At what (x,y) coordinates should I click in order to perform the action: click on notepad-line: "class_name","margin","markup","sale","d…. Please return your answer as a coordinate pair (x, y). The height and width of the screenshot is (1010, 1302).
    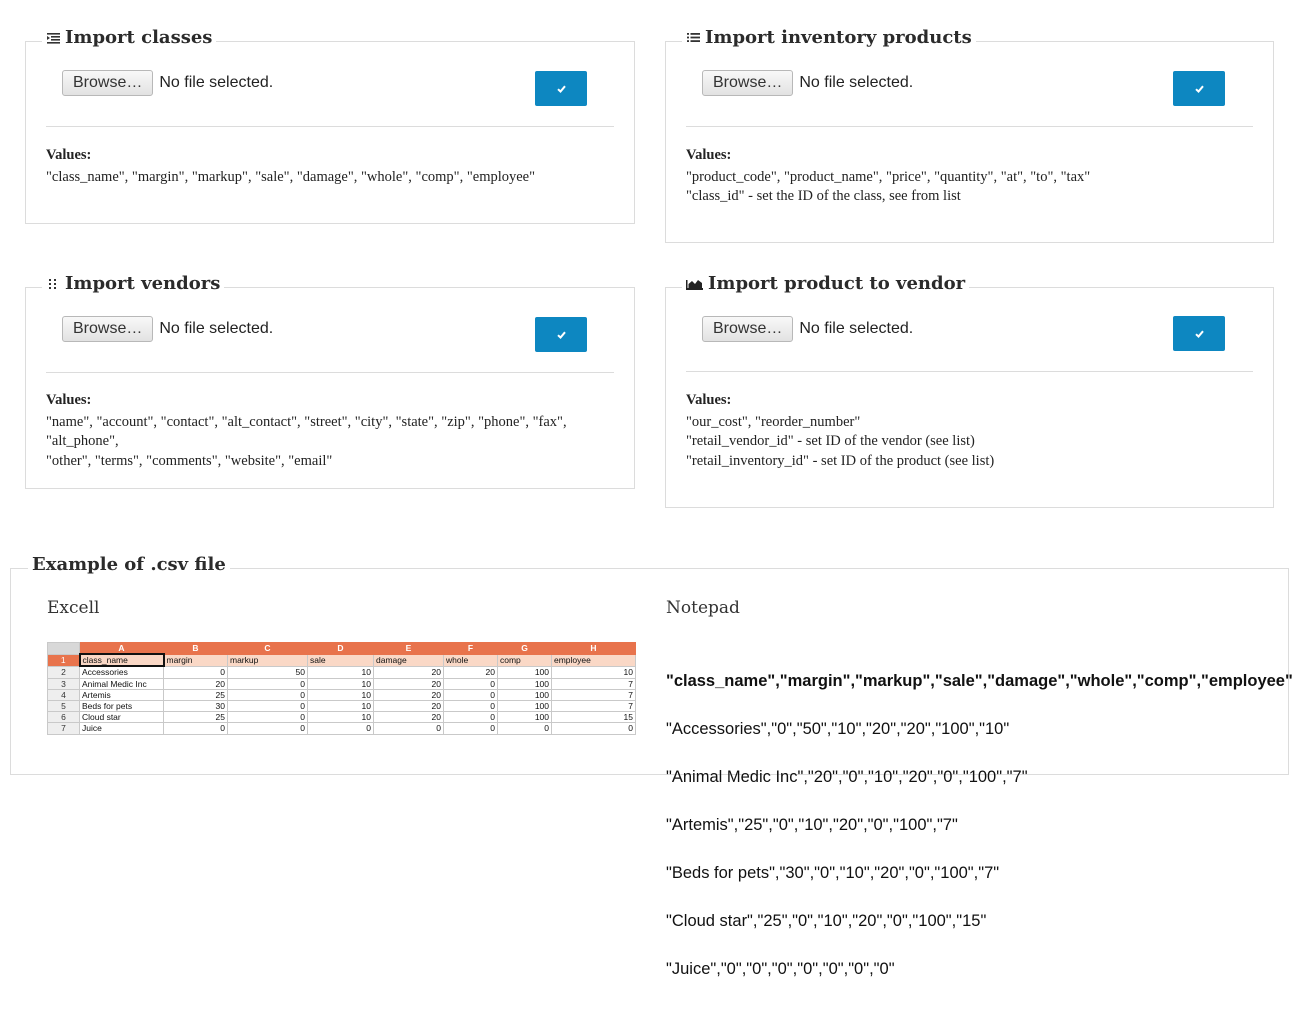
    Looking at the image, I should click on (979, 681).